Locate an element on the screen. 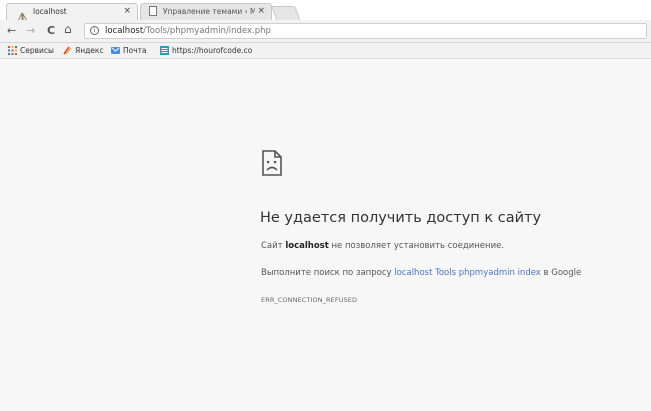 The width and height of the screenshot is (651, 411). address-bar: i localhost/Tools/phpmyadmin/index.php is located at coordinates (365, 31).